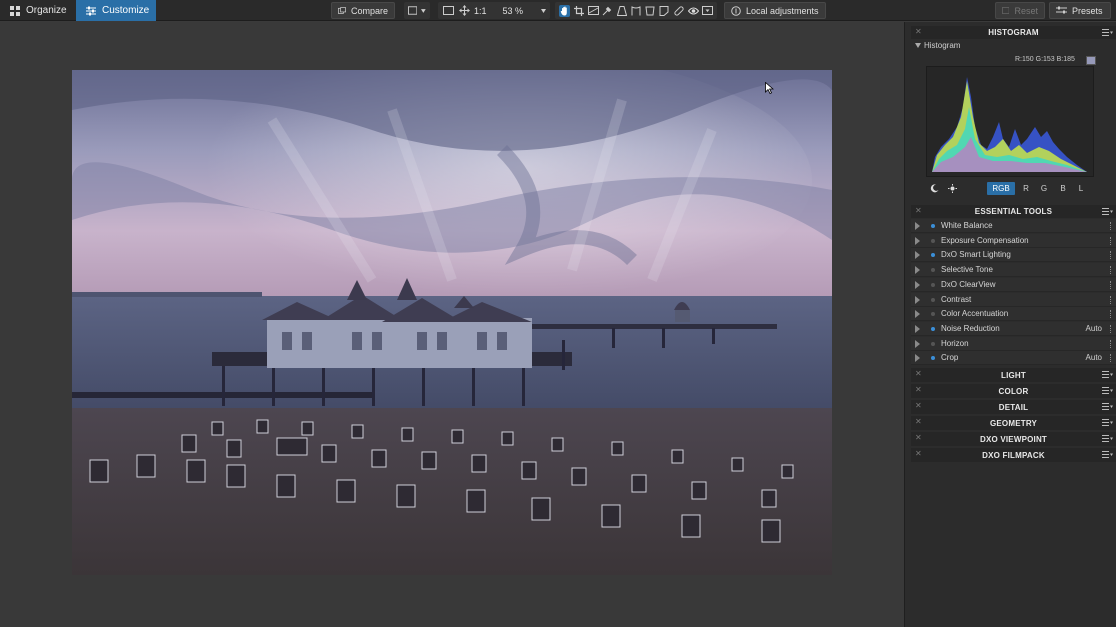 The width and height of the screenshot is (1116, 627). What do you see at coordinates (1013, 343) in the screenshot?
I see `tool-row-horizon: Horizon` at bounding box center [1013, 343].